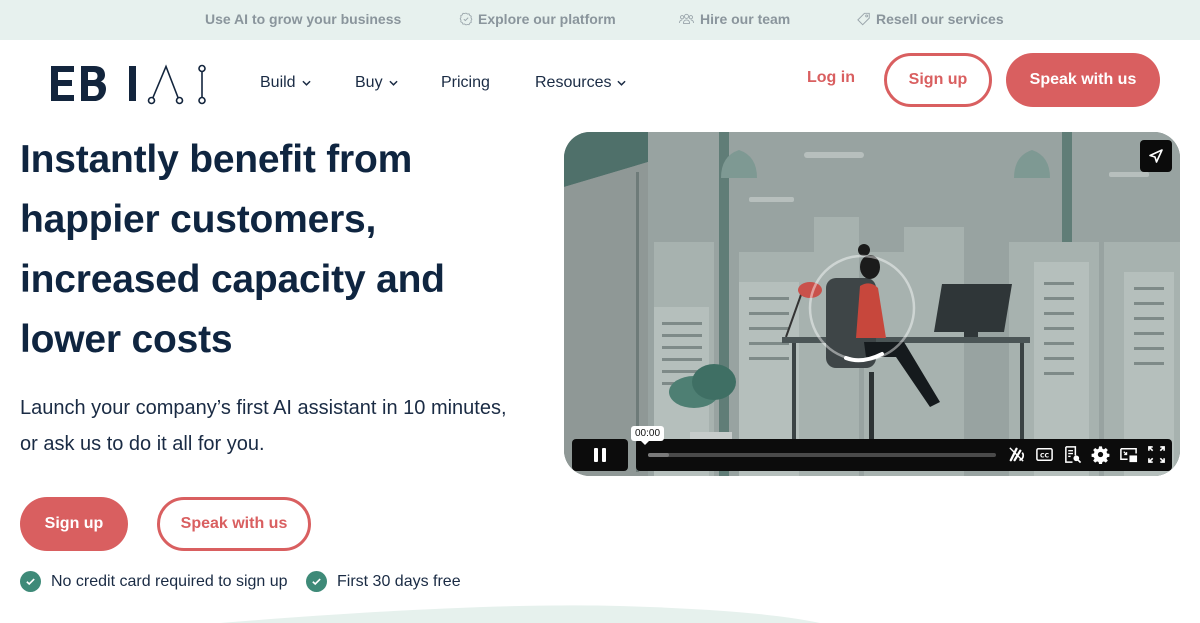 This screenshot has width=1200, height=623. I want to click on picture-in-picture-button, so click(1128, 454).